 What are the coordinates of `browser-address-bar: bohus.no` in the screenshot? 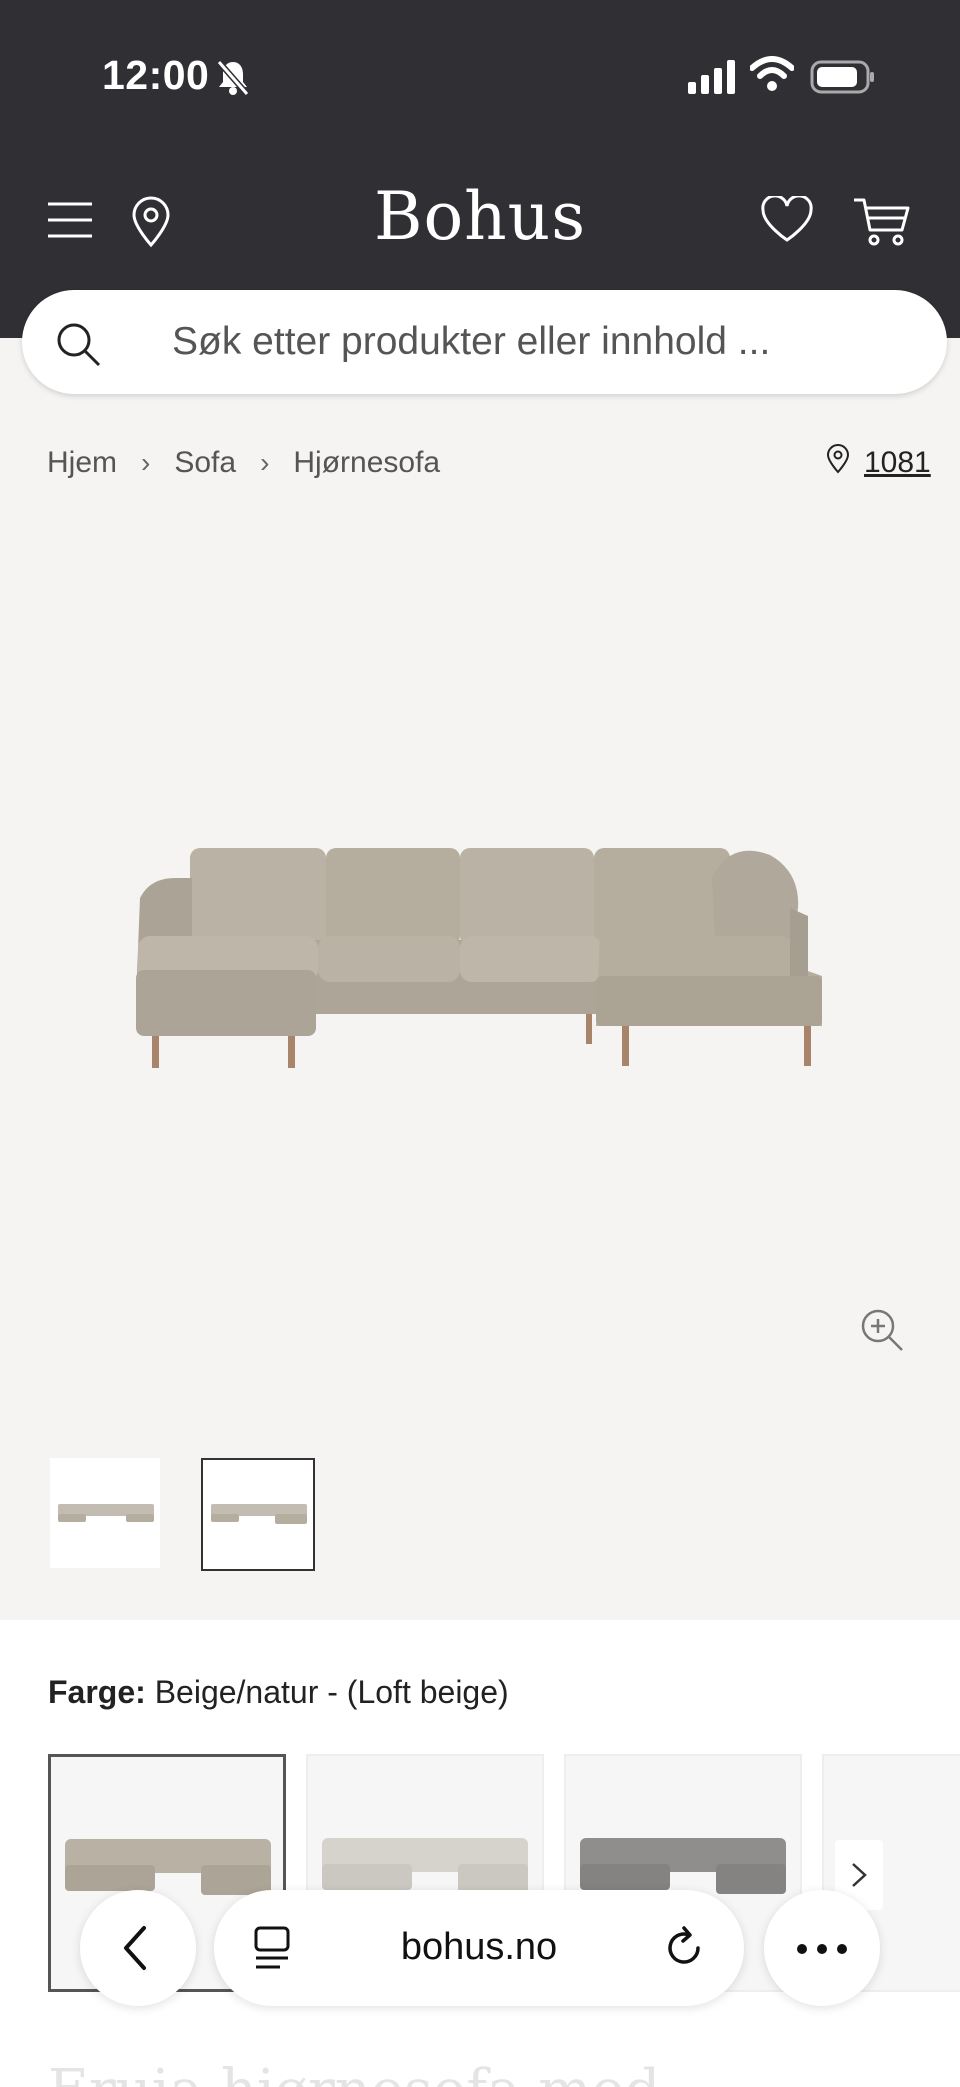 It's located at (479, 1948).